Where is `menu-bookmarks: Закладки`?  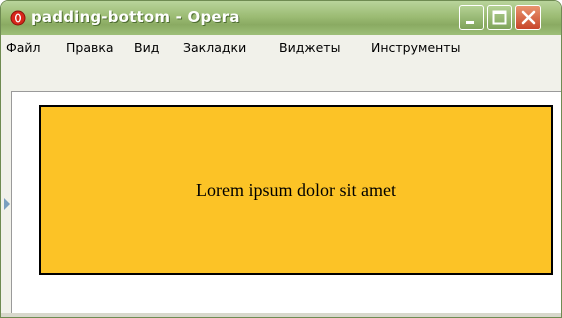
menu-bookmarks: Закладки is located at coordinates (214, 47).